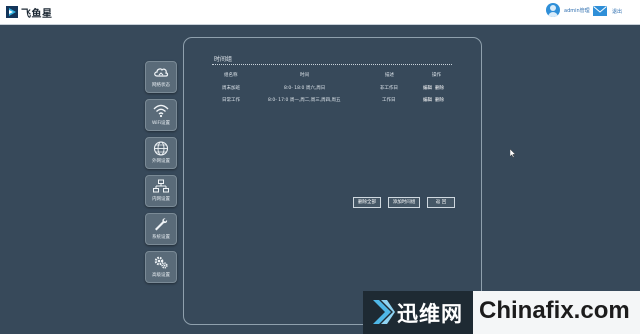  What do you see at coordinates (617, 11) in the screenshot?
I see `logout-link: 退出` at bounding box center [617, 11].